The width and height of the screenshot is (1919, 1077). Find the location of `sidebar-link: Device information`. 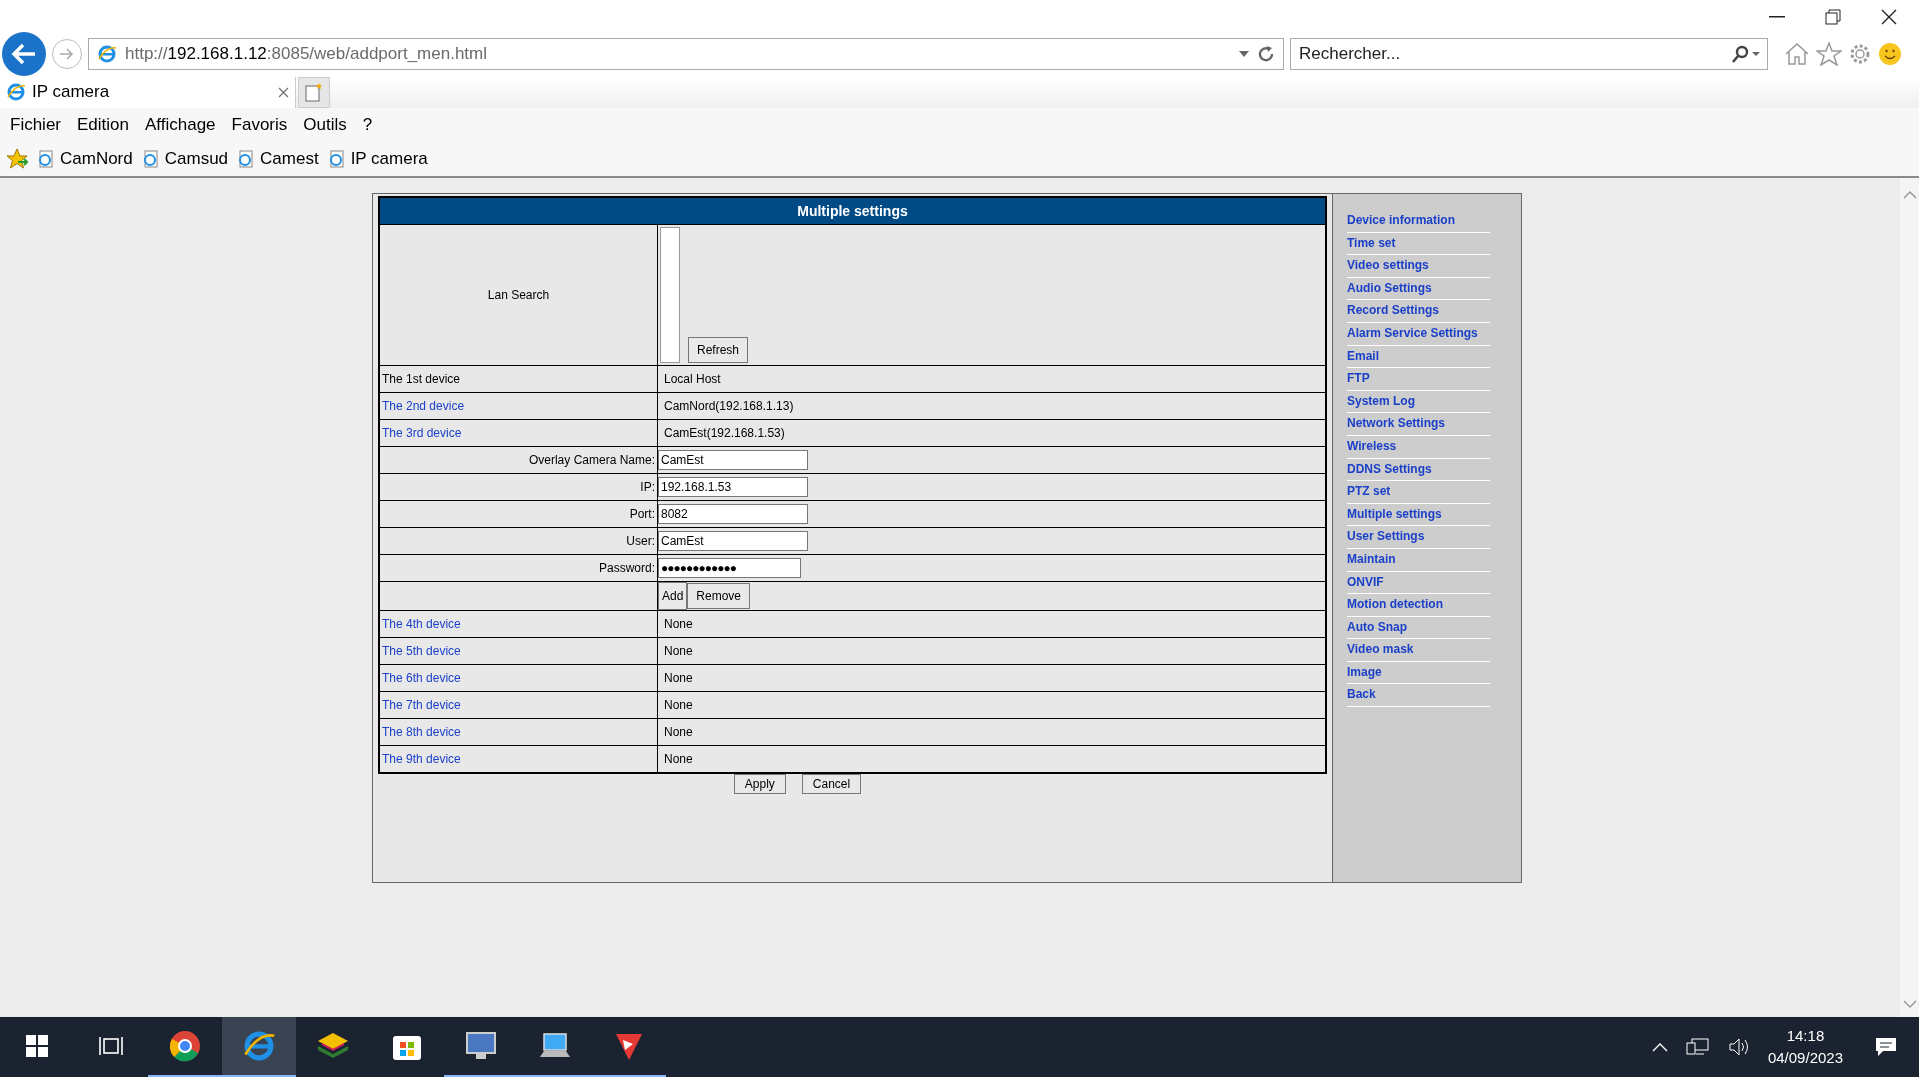

sidebar-link: Device information is located at coordinates (1418, 221).